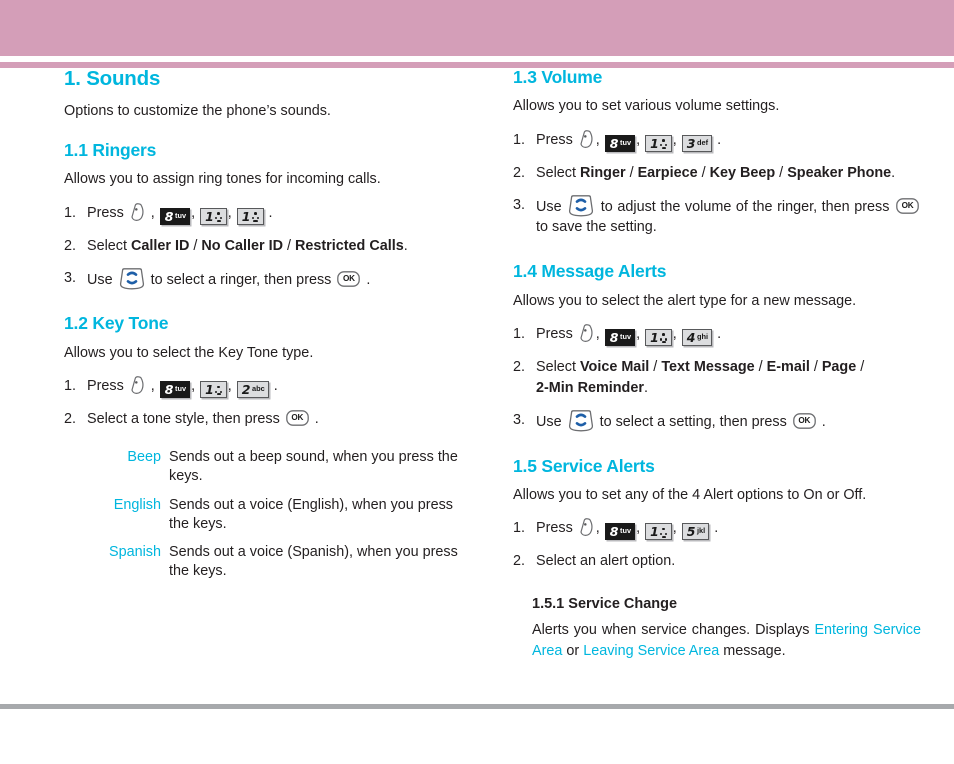 This screenshot has width=954, height=764. I want to click on keypad-key-3: 3 def, so click(697, 143).